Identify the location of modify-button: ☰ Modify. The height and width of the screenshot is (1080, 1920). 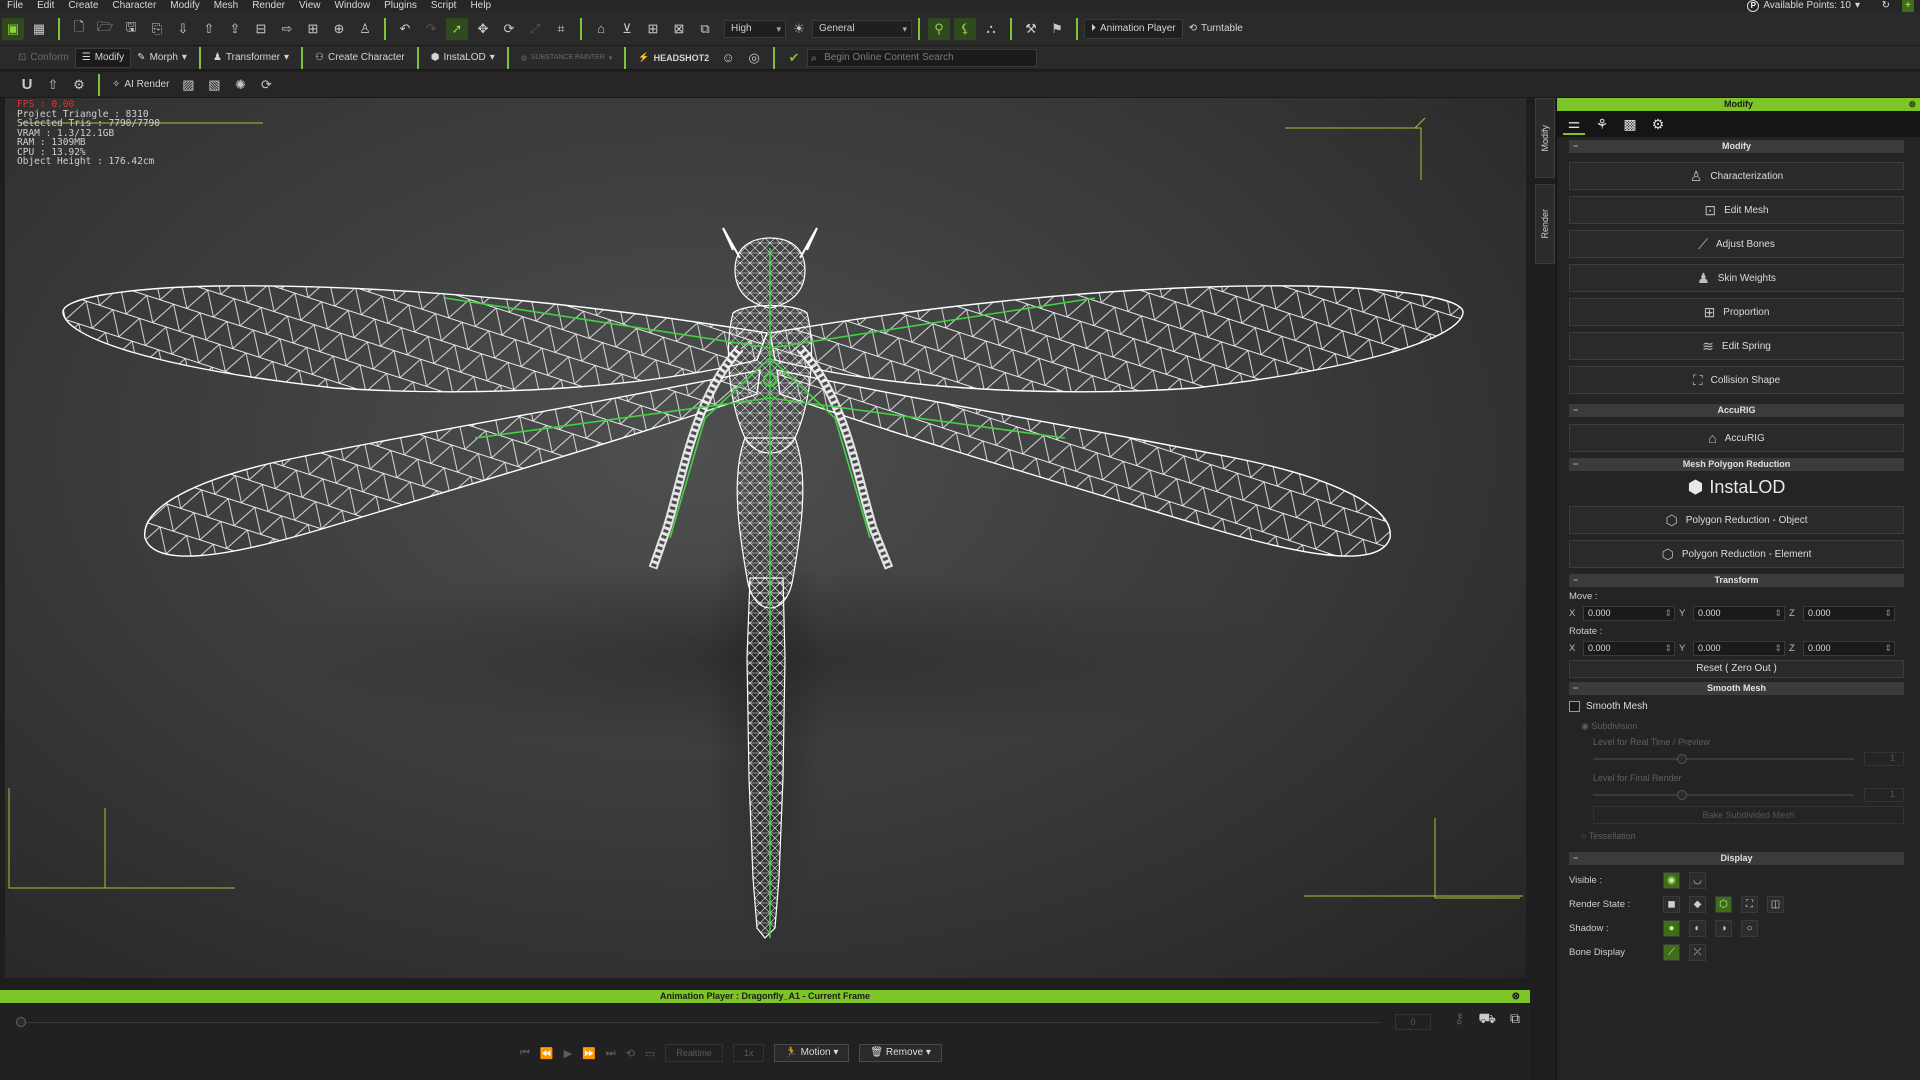
(103, 57).